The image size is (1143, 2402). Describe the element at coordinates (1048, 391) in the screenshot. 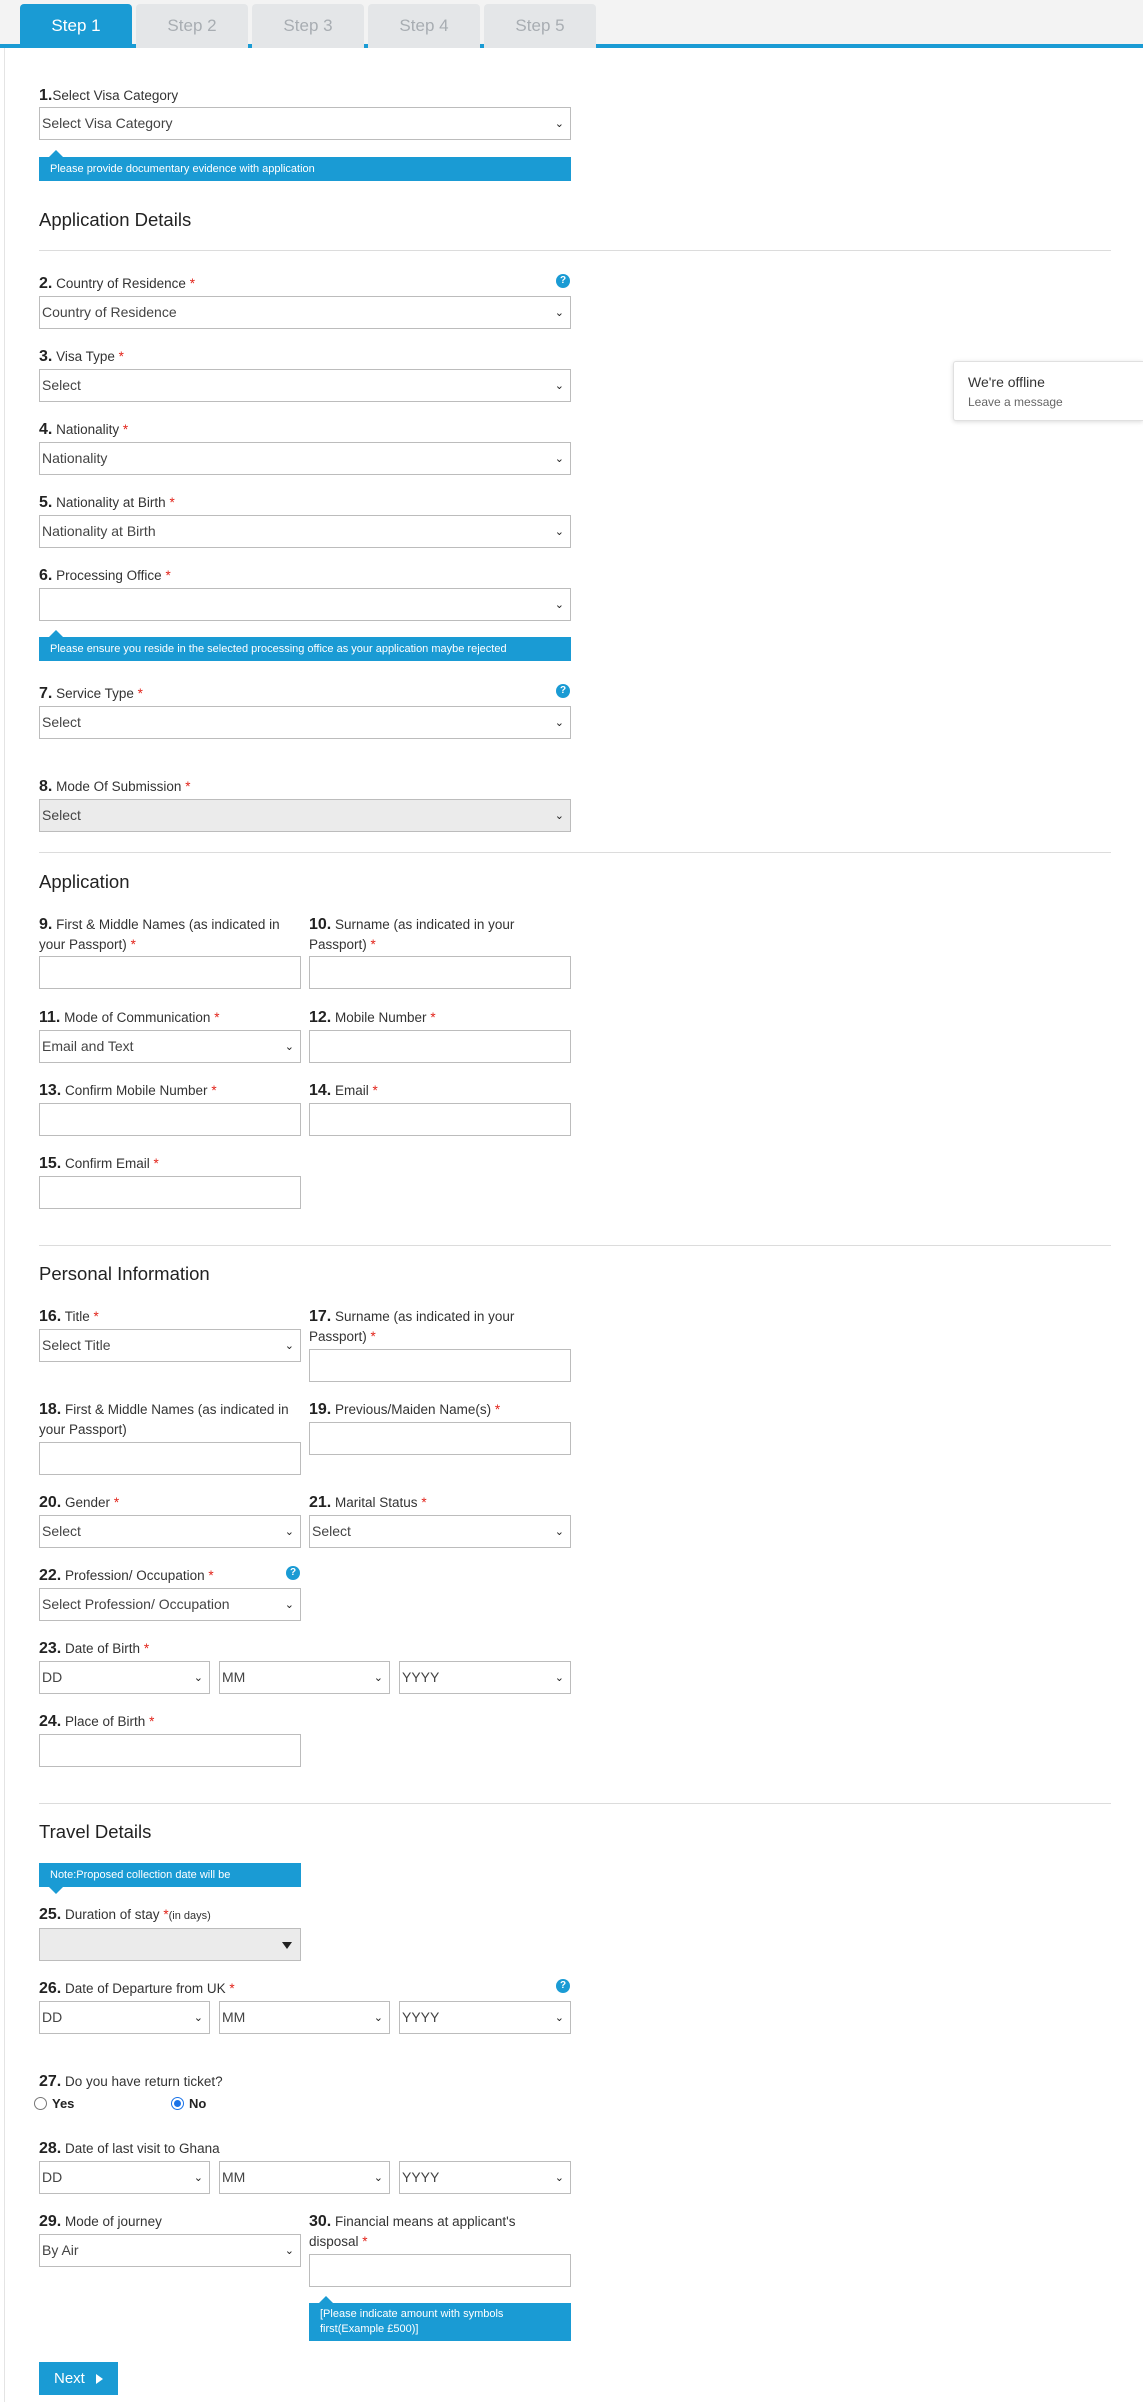

I see `chat-widget: We're offline Leave a message` at that location.